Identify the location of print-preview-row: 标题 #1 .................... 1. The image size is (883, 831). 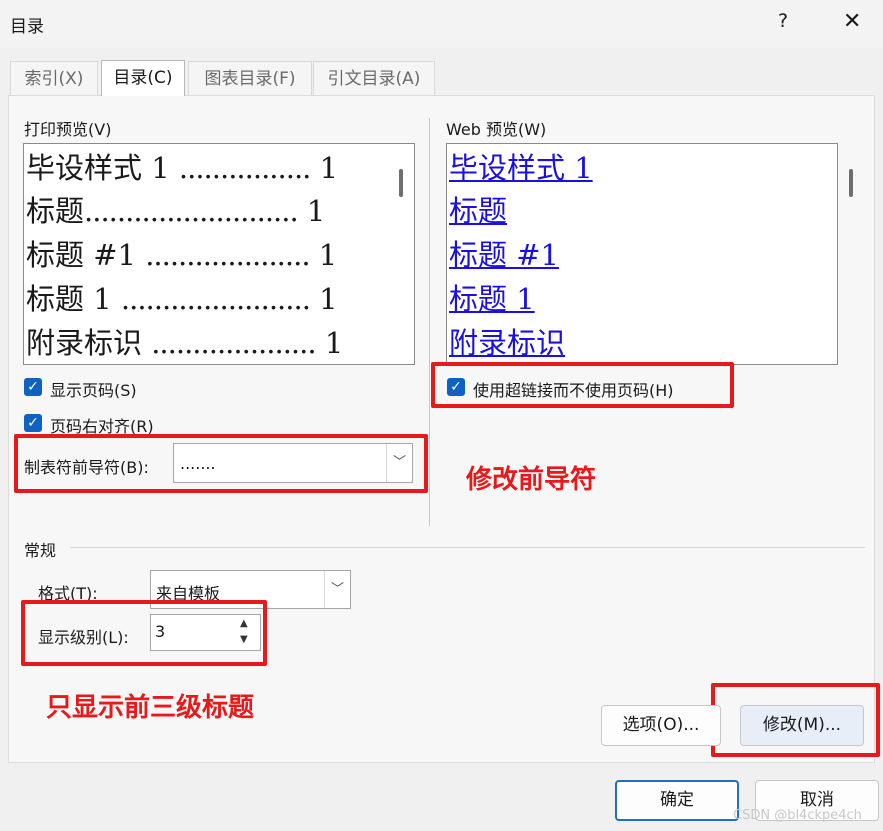
(182, 255).